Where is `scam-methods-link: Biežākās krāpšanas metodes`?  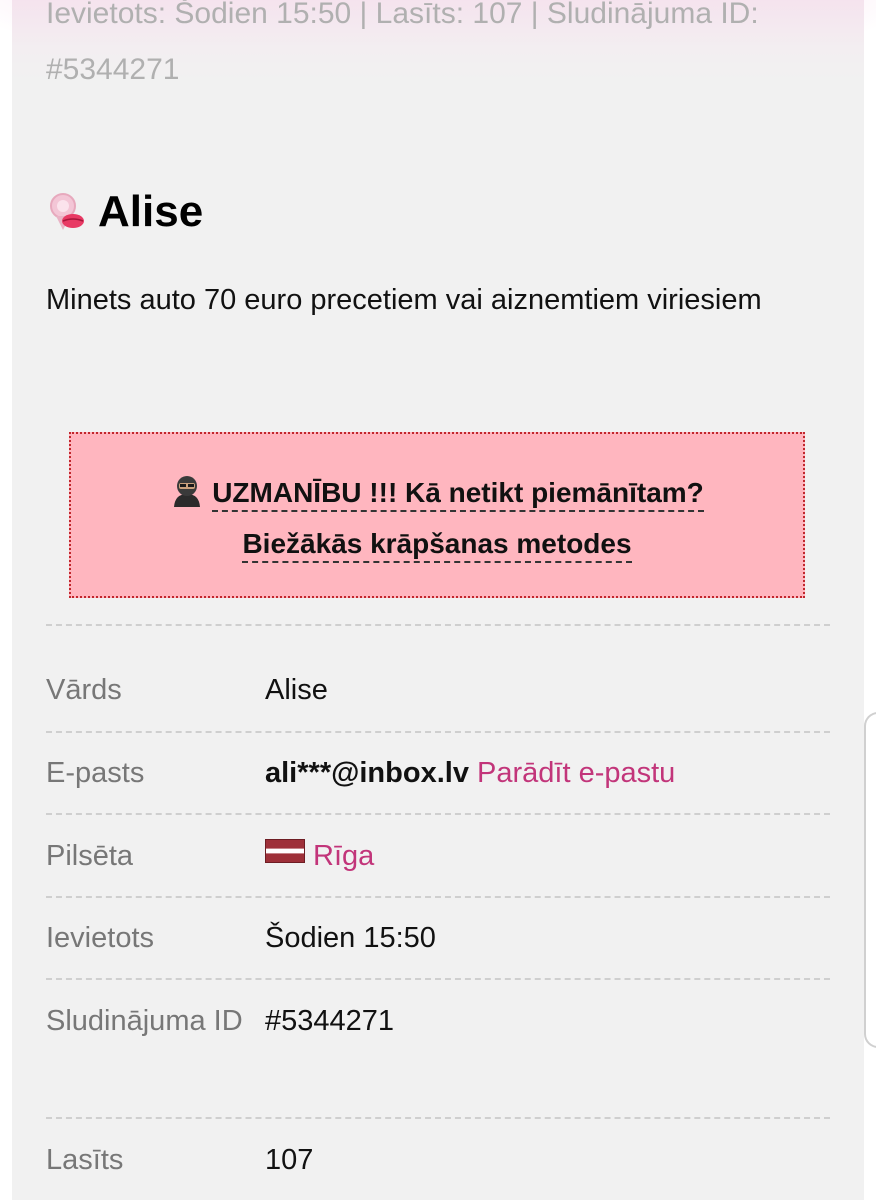
scam-methods-link: Biežākās krāpšanas metodes is located at coordinates (437, 545).